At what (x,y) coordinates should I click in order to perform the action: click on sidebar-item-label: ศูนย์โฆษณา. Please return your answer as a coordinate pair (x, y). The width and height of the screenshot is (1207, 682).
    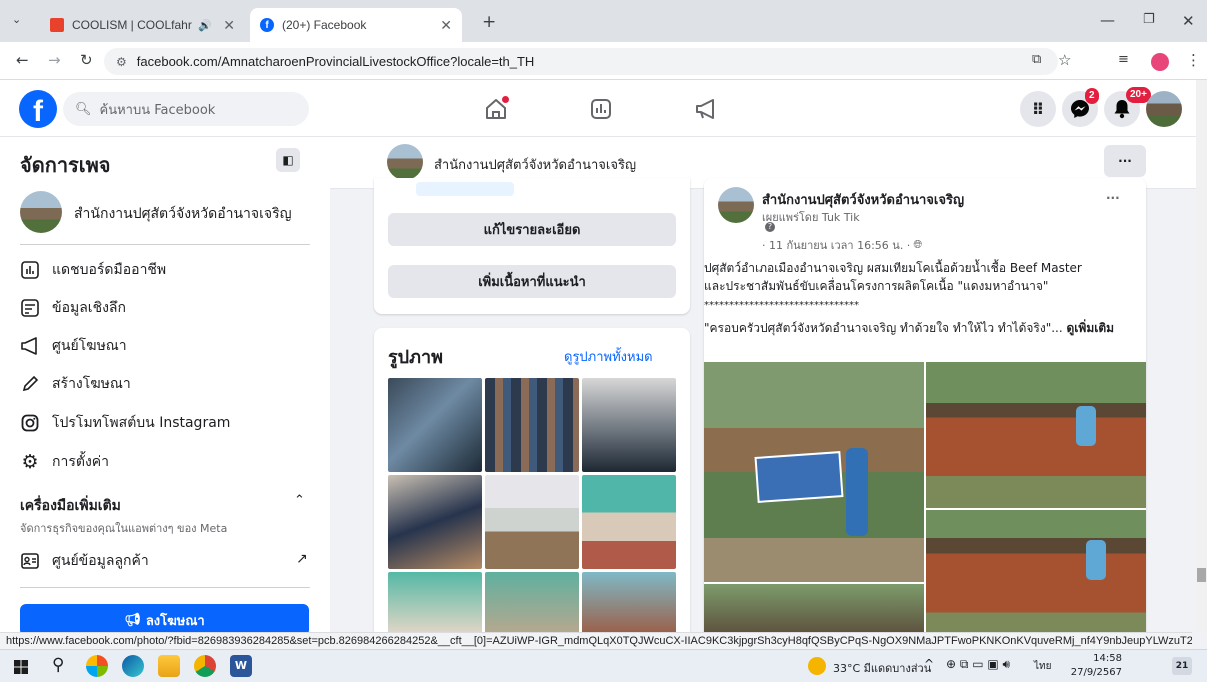
    Looking at the image, I should click on (89, 346).